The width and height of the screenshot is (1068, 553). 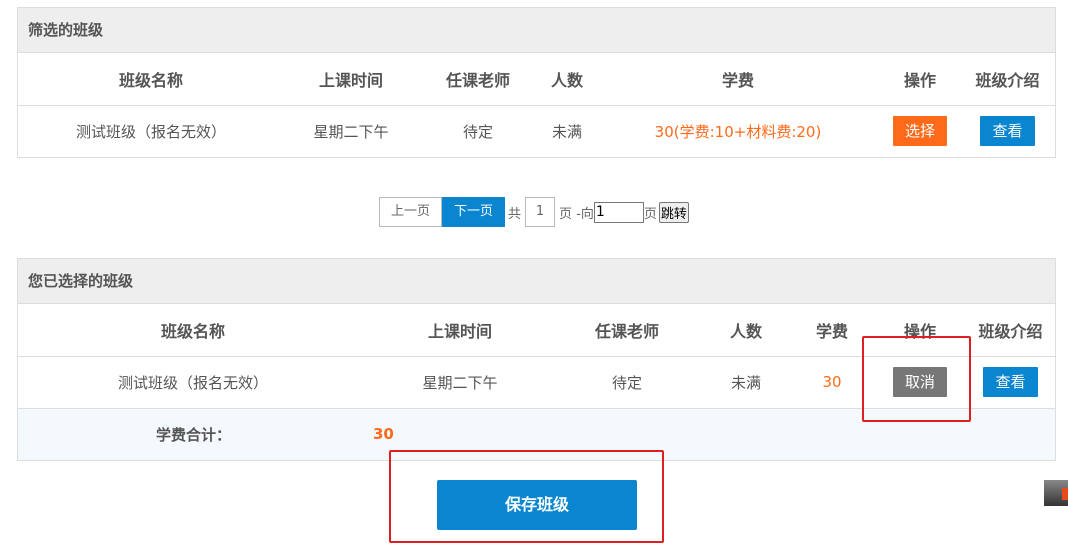 What do you see at coordinates (411, 212) in the screenshot?
I see `prev-page-button: 上一页` at bounding box center [411, 212].